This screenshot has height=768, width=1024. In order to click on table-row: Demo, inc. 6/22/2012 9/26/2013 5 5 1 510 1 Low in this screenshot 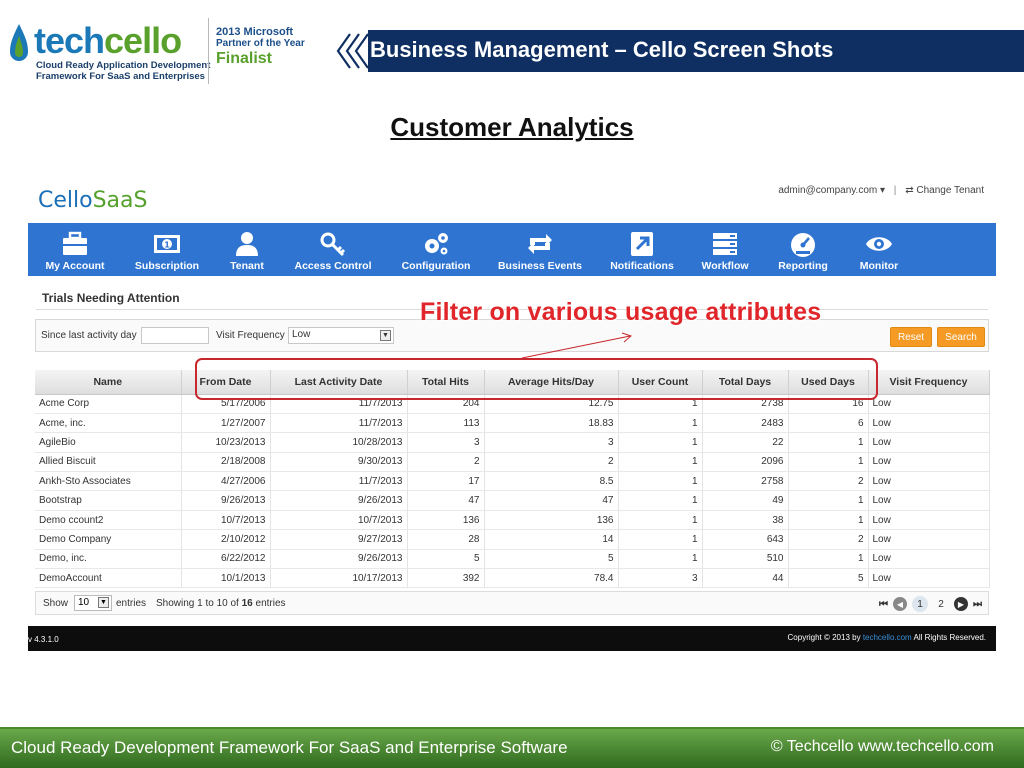, I will do `click(512, 559)`.